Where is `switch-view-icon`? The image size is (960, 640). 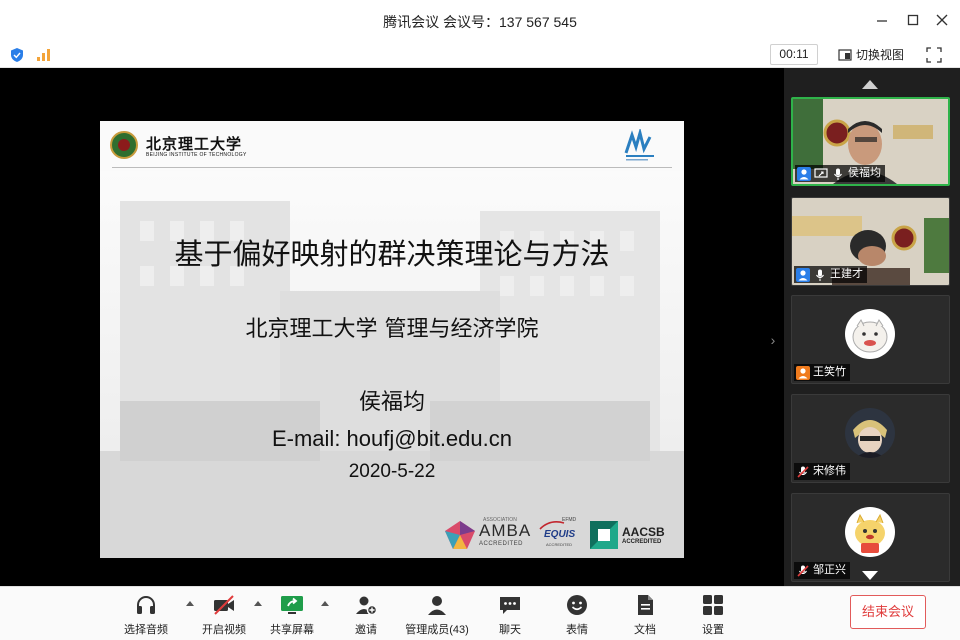 switch-view-icon is located at coordinates (845, 55).